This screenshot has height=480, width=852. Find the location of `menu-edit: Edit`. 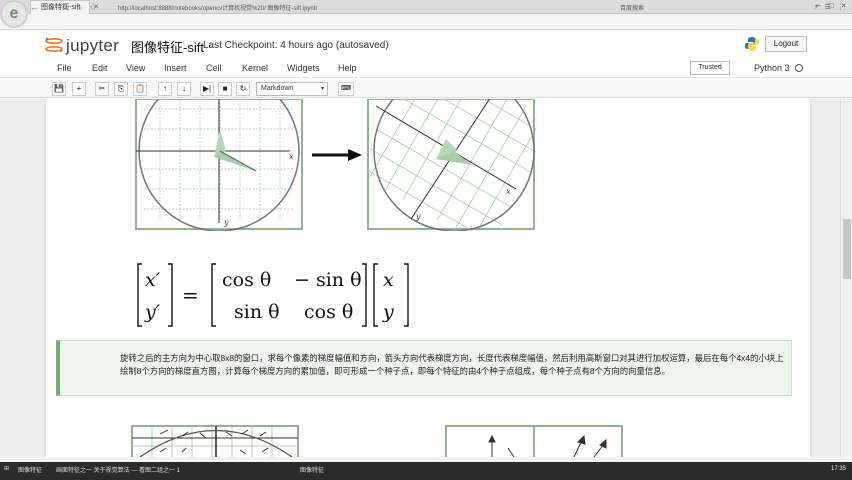

menu-edit: Edit is located at coordinates (100, 68).